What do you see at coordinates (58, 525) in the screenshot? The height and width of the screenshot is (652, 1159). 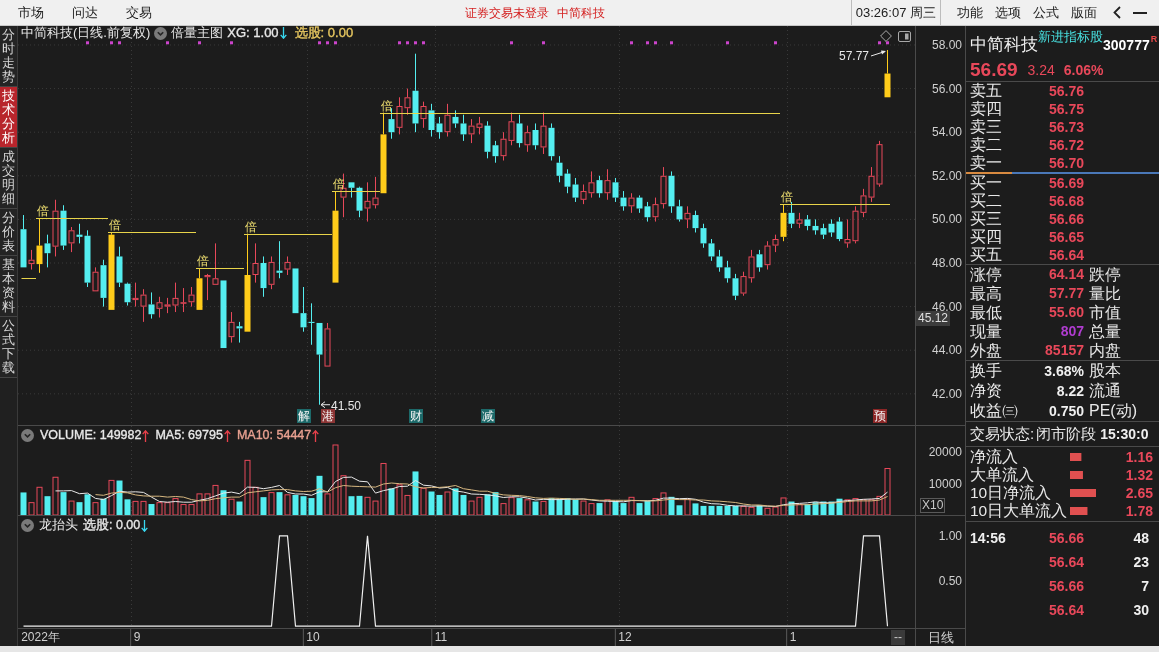 I see `indicator-name: 龙抬头` at bounding box center [58, 525].